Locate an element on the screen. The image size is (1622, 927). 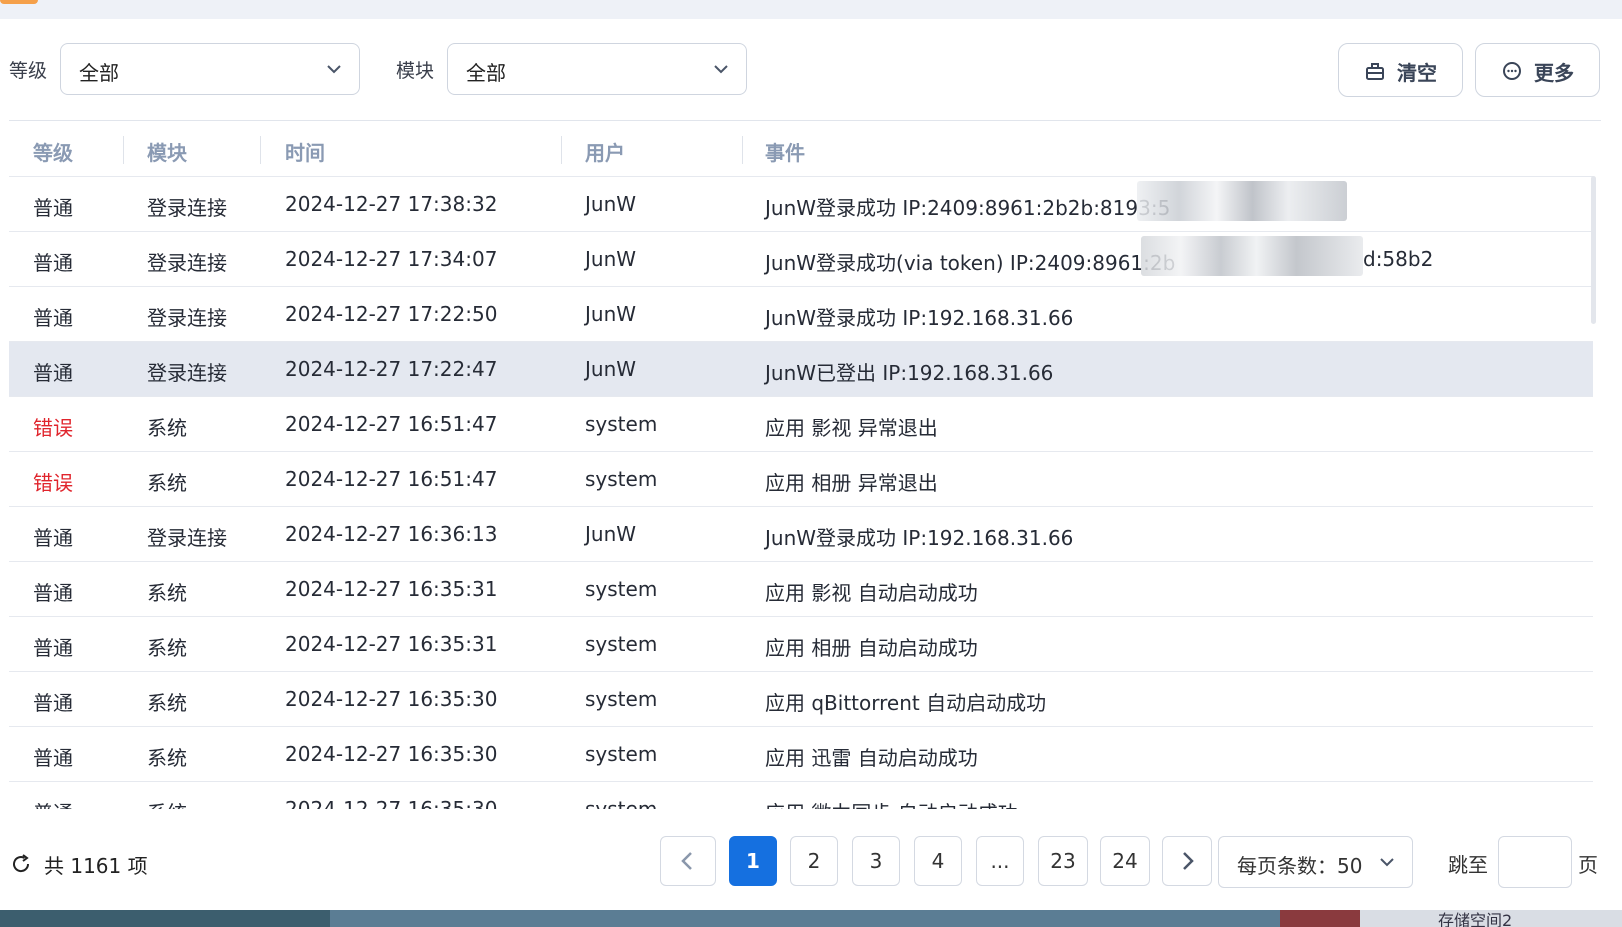
window-top-strip is located at coordinates (811, 9).